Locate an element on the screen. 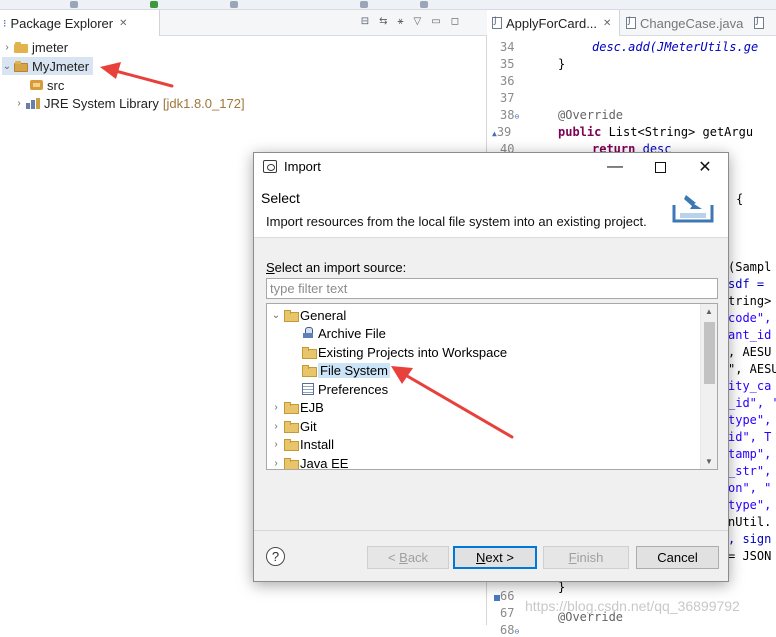  view-menu-icon: ▽ is located at coordinates (418, 21).